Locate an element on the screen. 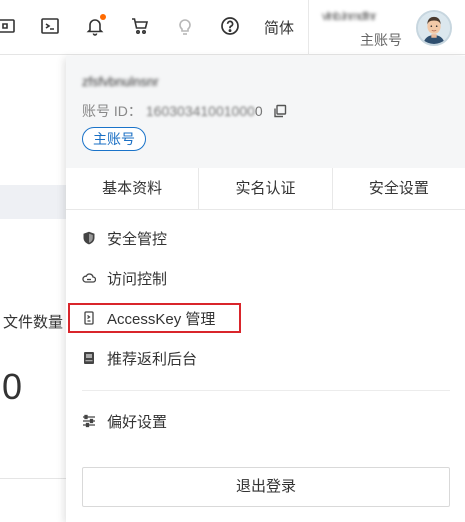  help-icon is located at coordinates (230, 26).